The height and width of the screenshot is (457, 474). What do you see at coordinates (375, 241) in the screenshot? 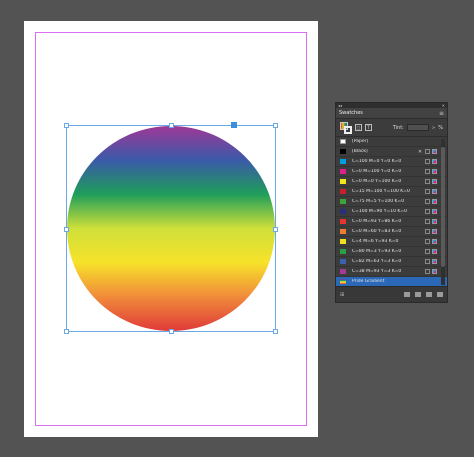
I see `swatch-name: C=4 M=6 Y=93 K=0` at bounding box center [375, 241].